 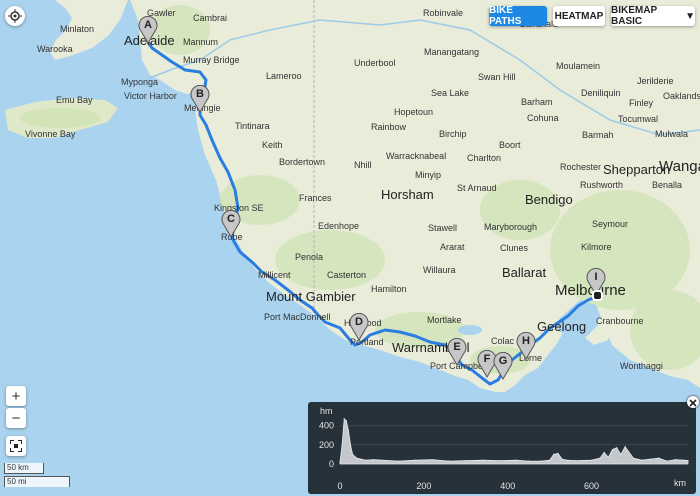 What do you see at coordinates (331, 464) in the screenshot?
I see `elevation-y-tick: 0` at bounding box center [331, 464].